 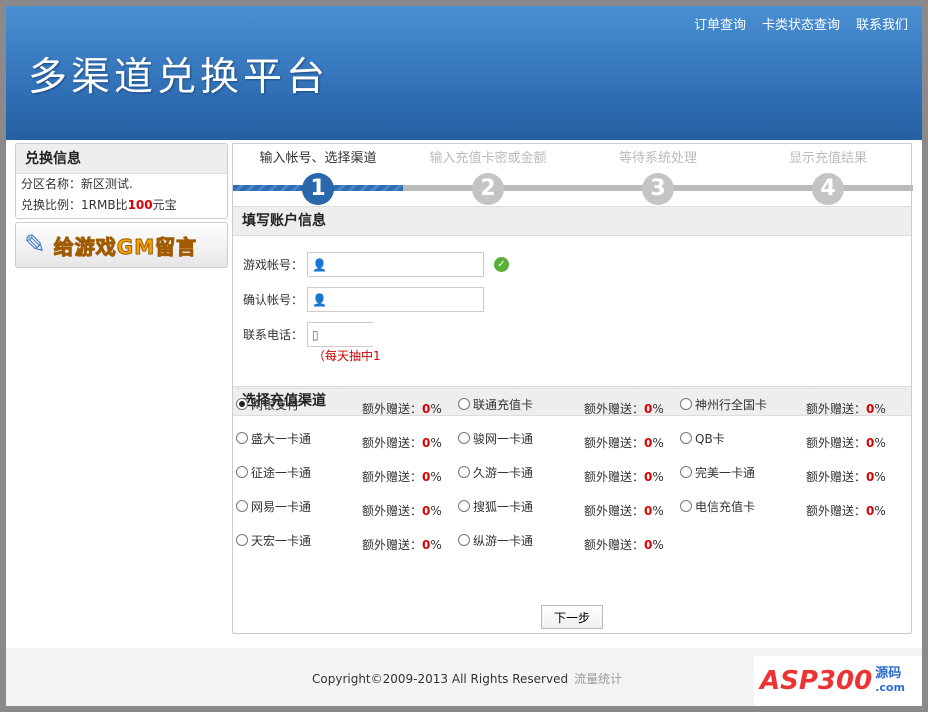 I want to click on channel-item: 完美一卡通 额外赠送：0%, so click(x=791, y=480).